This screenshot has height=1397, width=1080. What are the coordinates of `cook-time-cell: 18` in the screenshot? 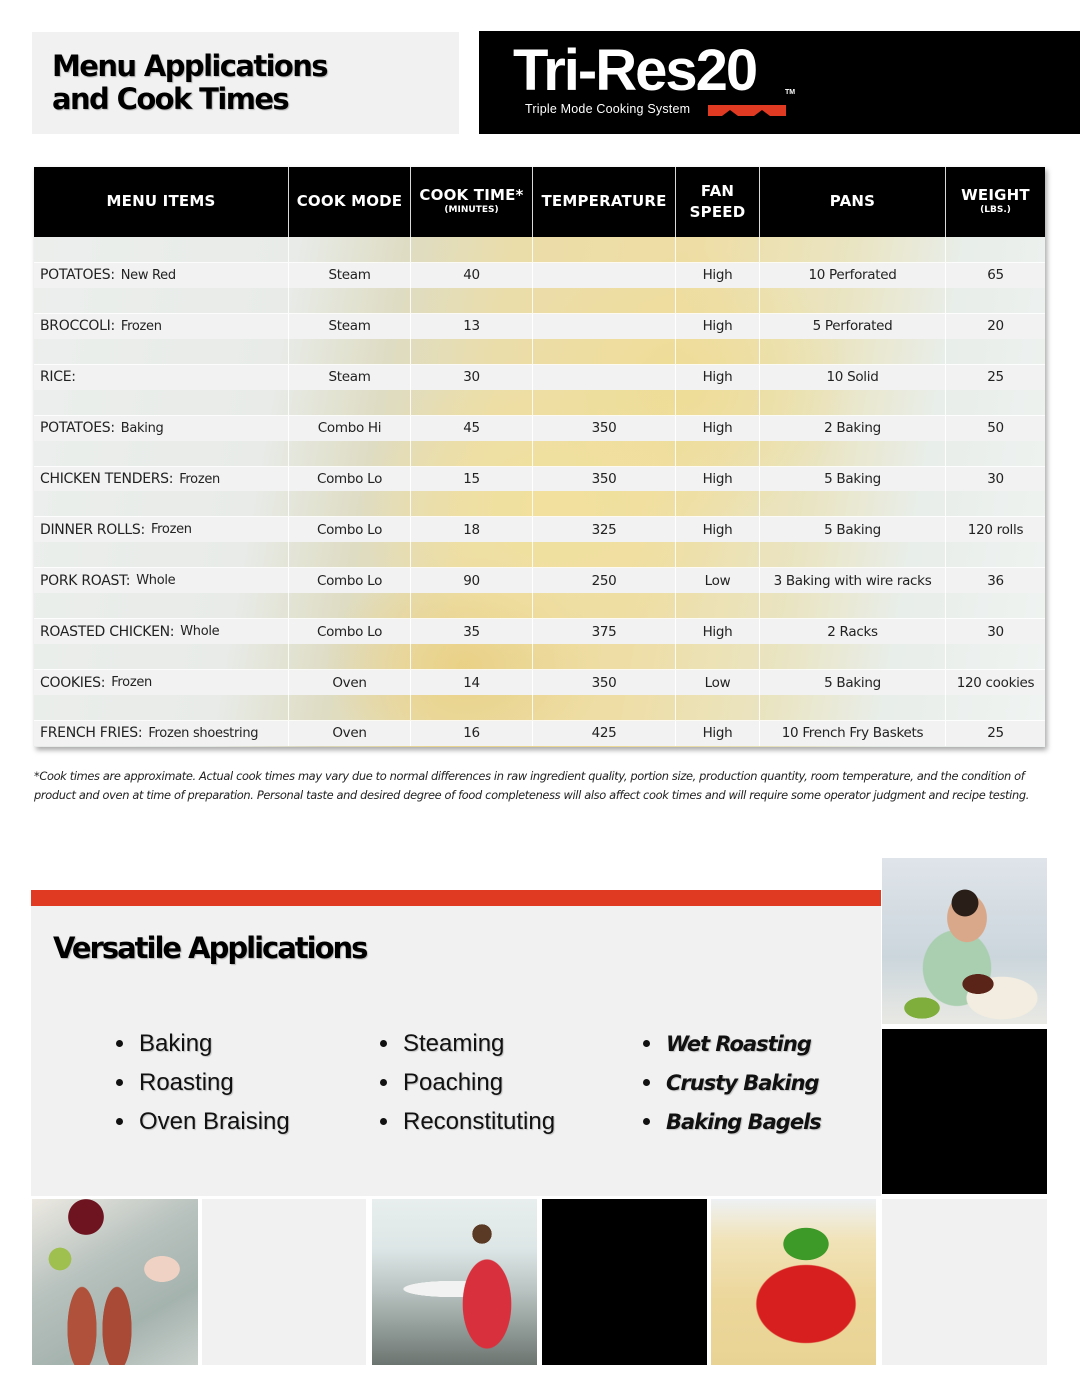 It's located at (472, 530).